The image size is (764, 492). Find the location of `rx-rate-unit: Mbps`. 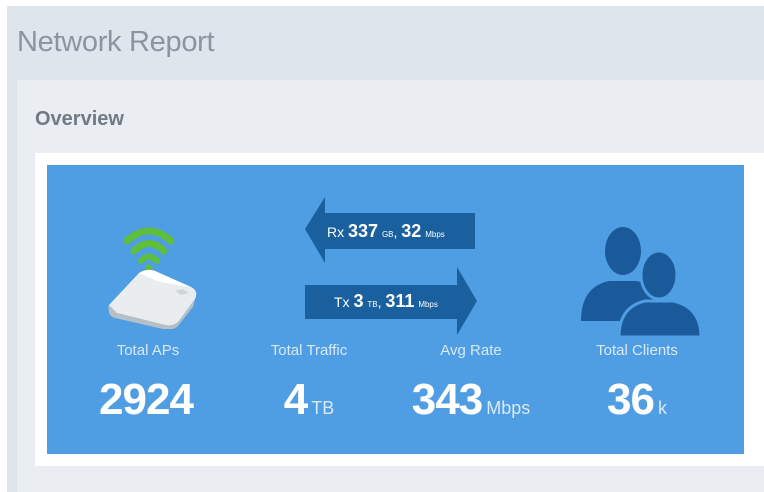

rx-rate-unit: Mbps is located at coordinates (435, 234).